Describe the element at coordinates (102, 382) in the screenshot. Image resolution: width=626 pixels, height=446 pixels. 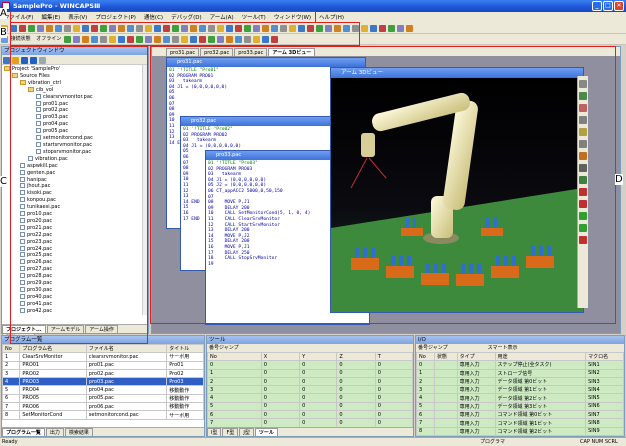
I see `table-row: 4 PRO03 pro03.pac Pro03` at that location.